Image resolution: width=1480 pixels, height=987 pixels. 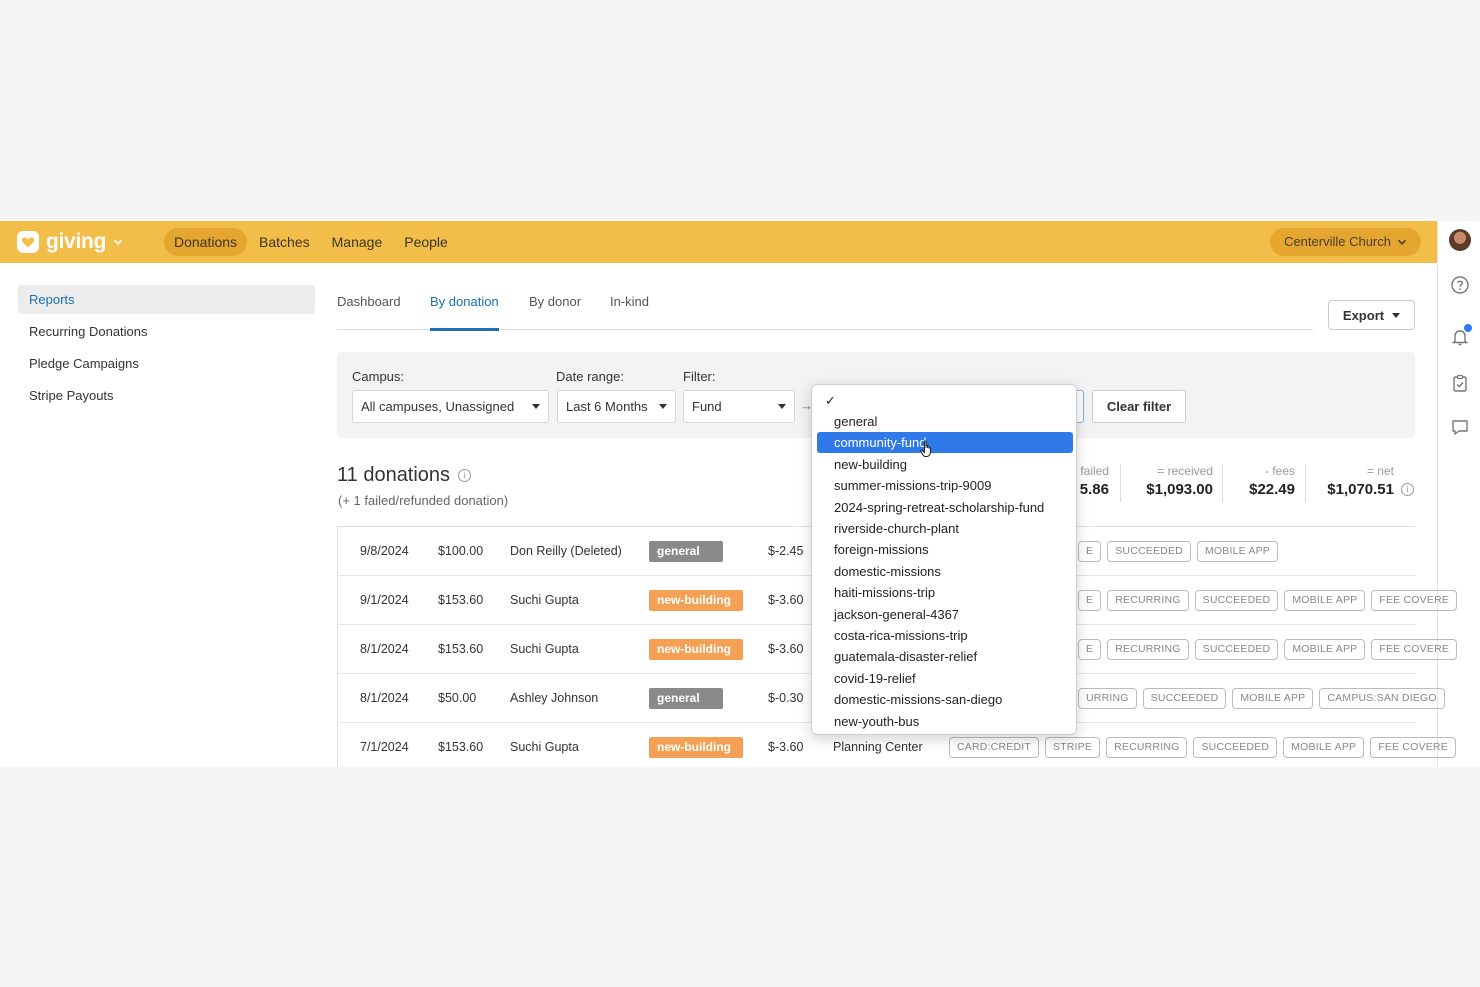 What do you see at coordinates (629, 312) in the screenshot?
I see `tab-in-kind: In-kind` at bounding box center [629, 312].